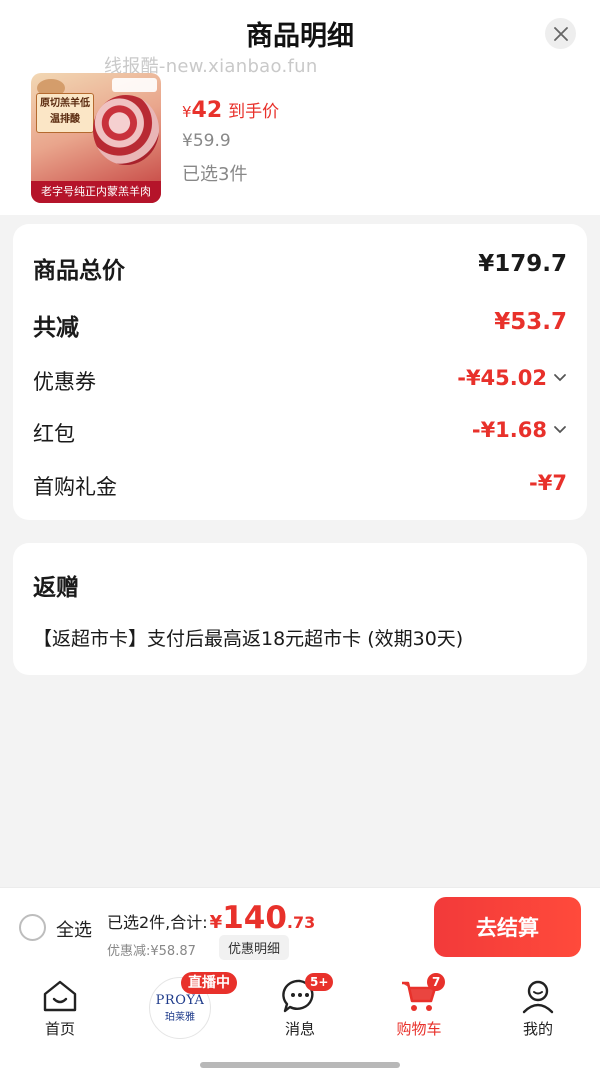 The image size is (600, 1084). Describe the element at coordinates (538, 996) in the screenshot. I see `user-icon` at that location.